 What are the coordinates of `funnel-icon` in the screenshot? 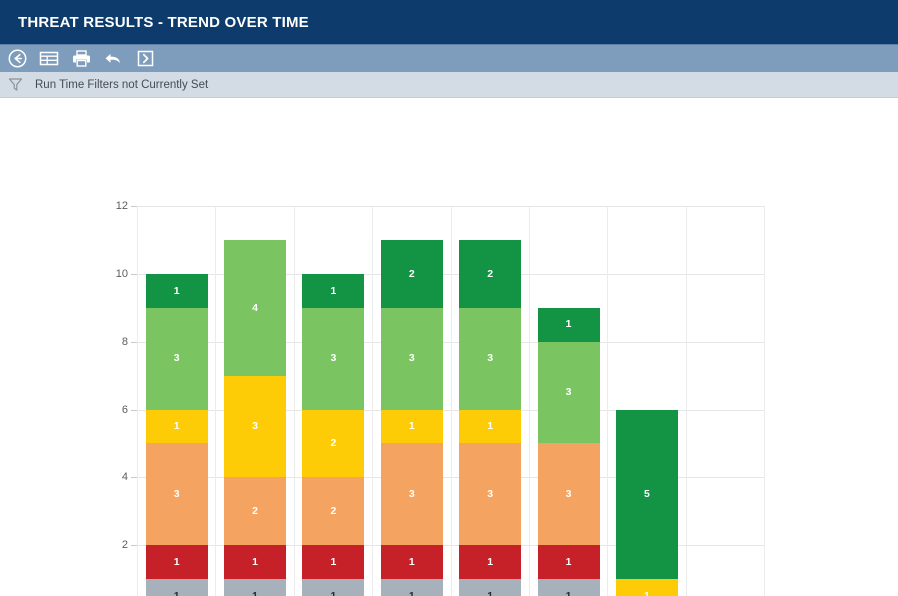 It's located at (15, 84).